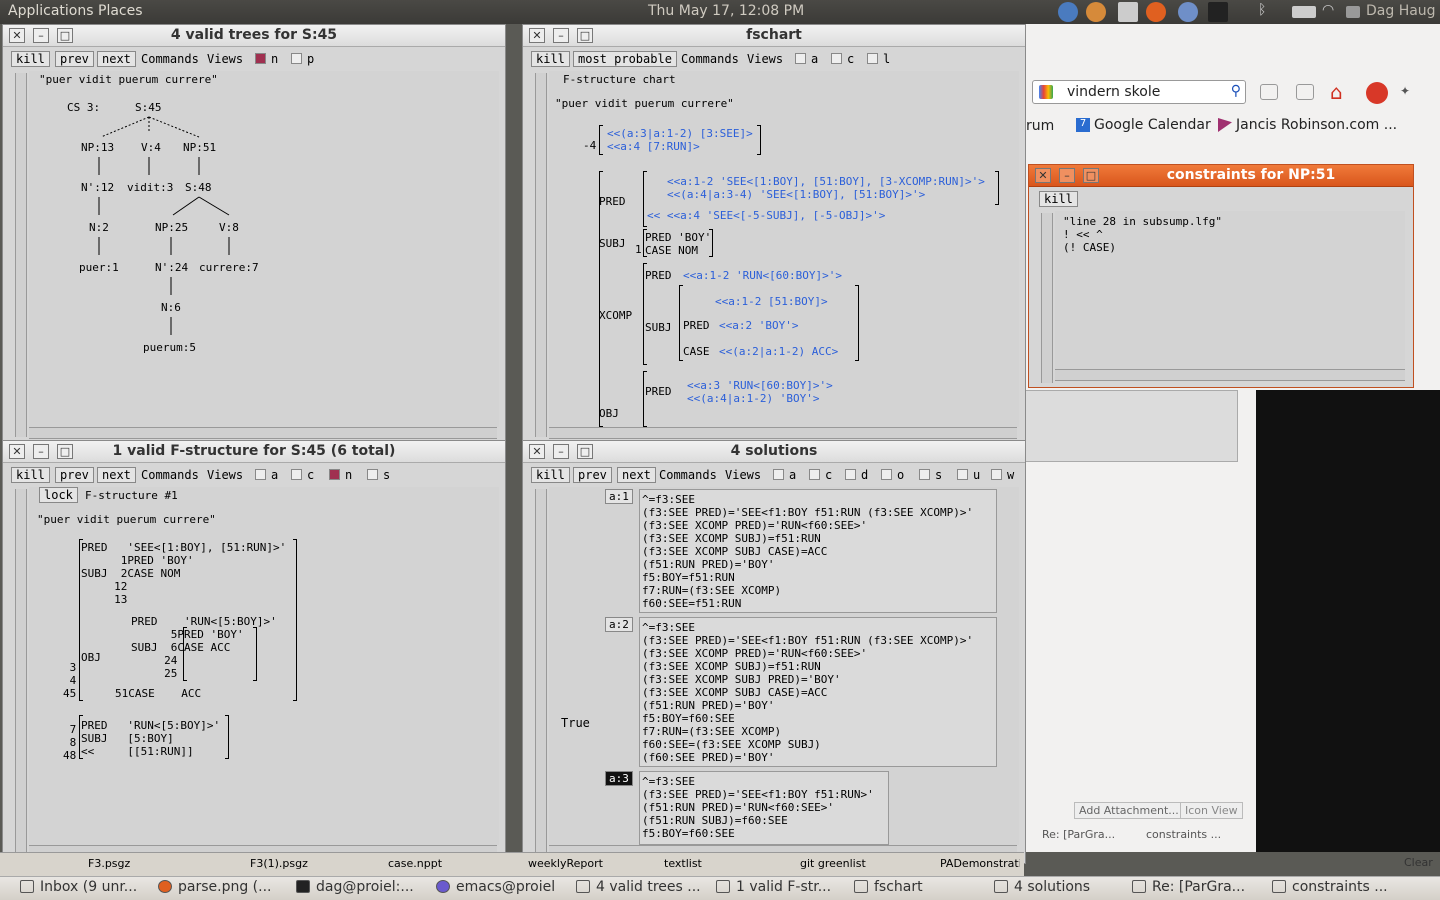 The height and width of the screenshot is (900, 1440). I want to click on node-np51: NP:51, so click(199, 147).